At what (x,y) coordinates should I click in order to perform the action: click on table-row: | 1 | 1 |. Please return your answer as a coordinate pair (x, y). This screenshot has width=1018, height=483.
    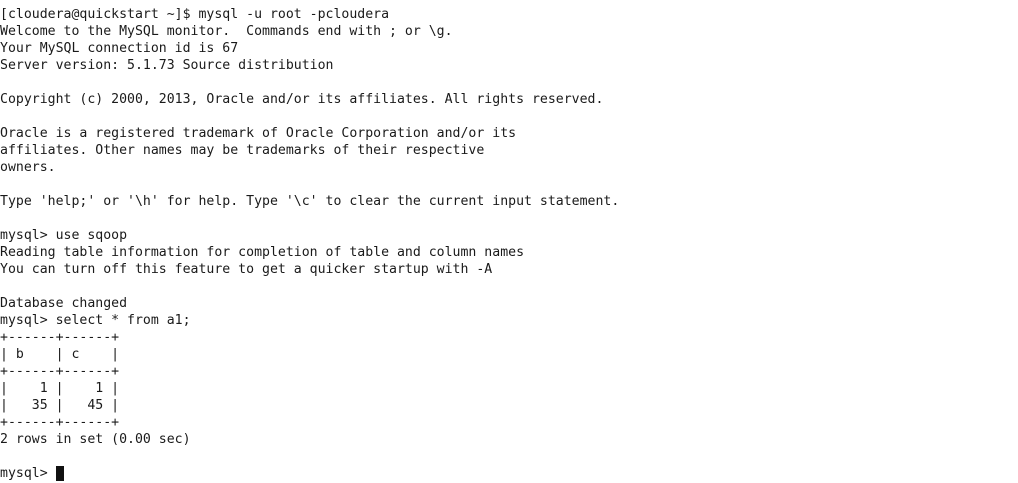
    Looking at the image, I should click on (60, 388).